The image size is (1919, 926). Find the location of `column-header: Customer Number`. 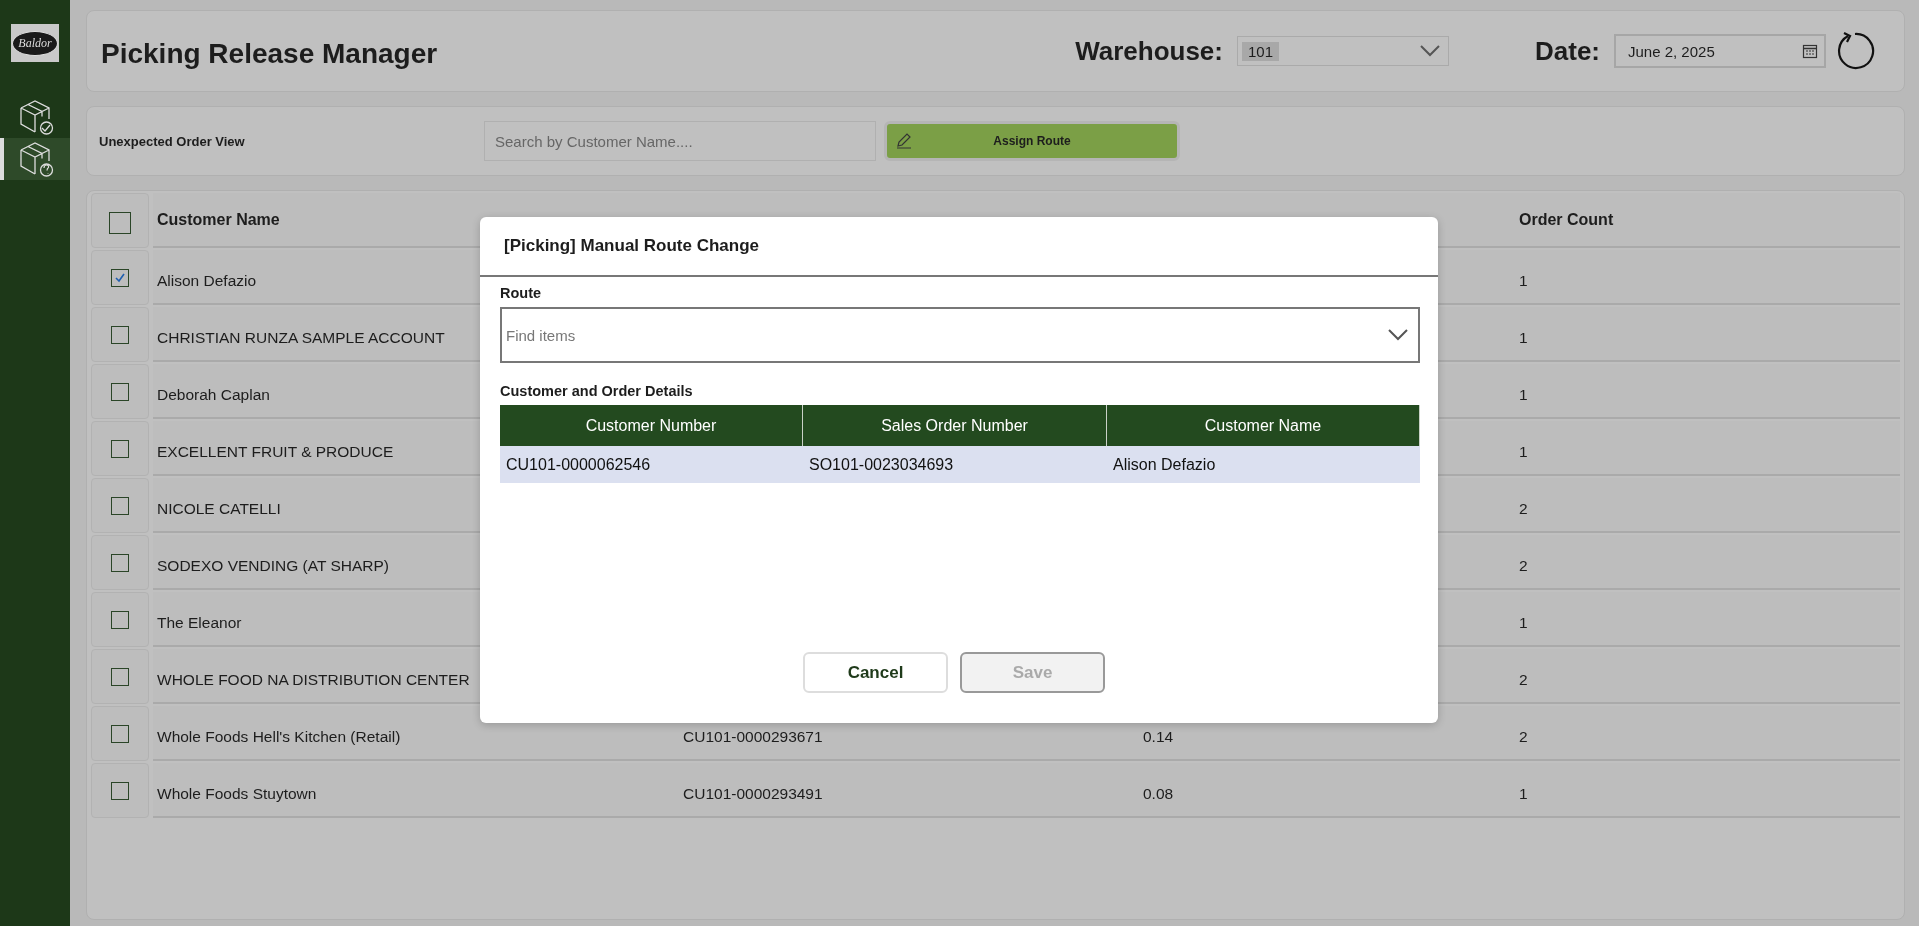

column-header: Customer Number is located at coordinates (651, 425).